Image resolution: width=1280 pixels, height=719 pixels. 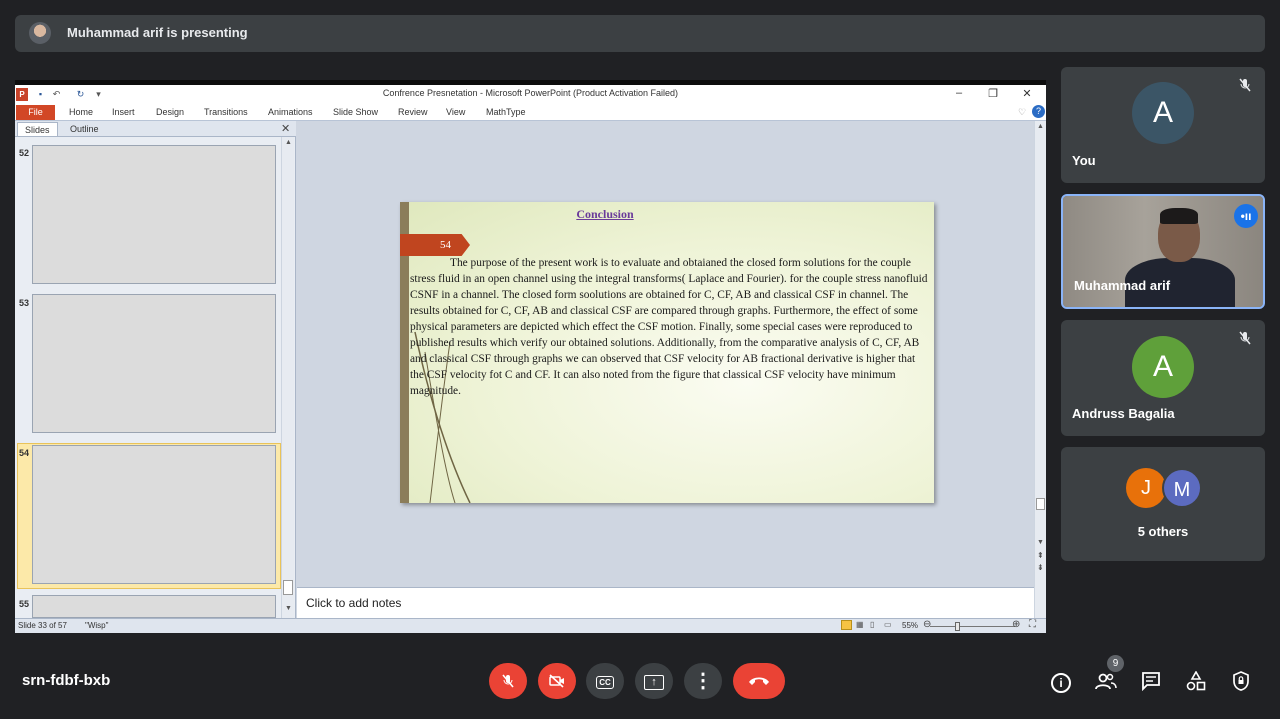 What do you see at coordinates (97, 625) in the screenshot?
I see `theme-name: "Wisp"` at bounding box center [97, 625].